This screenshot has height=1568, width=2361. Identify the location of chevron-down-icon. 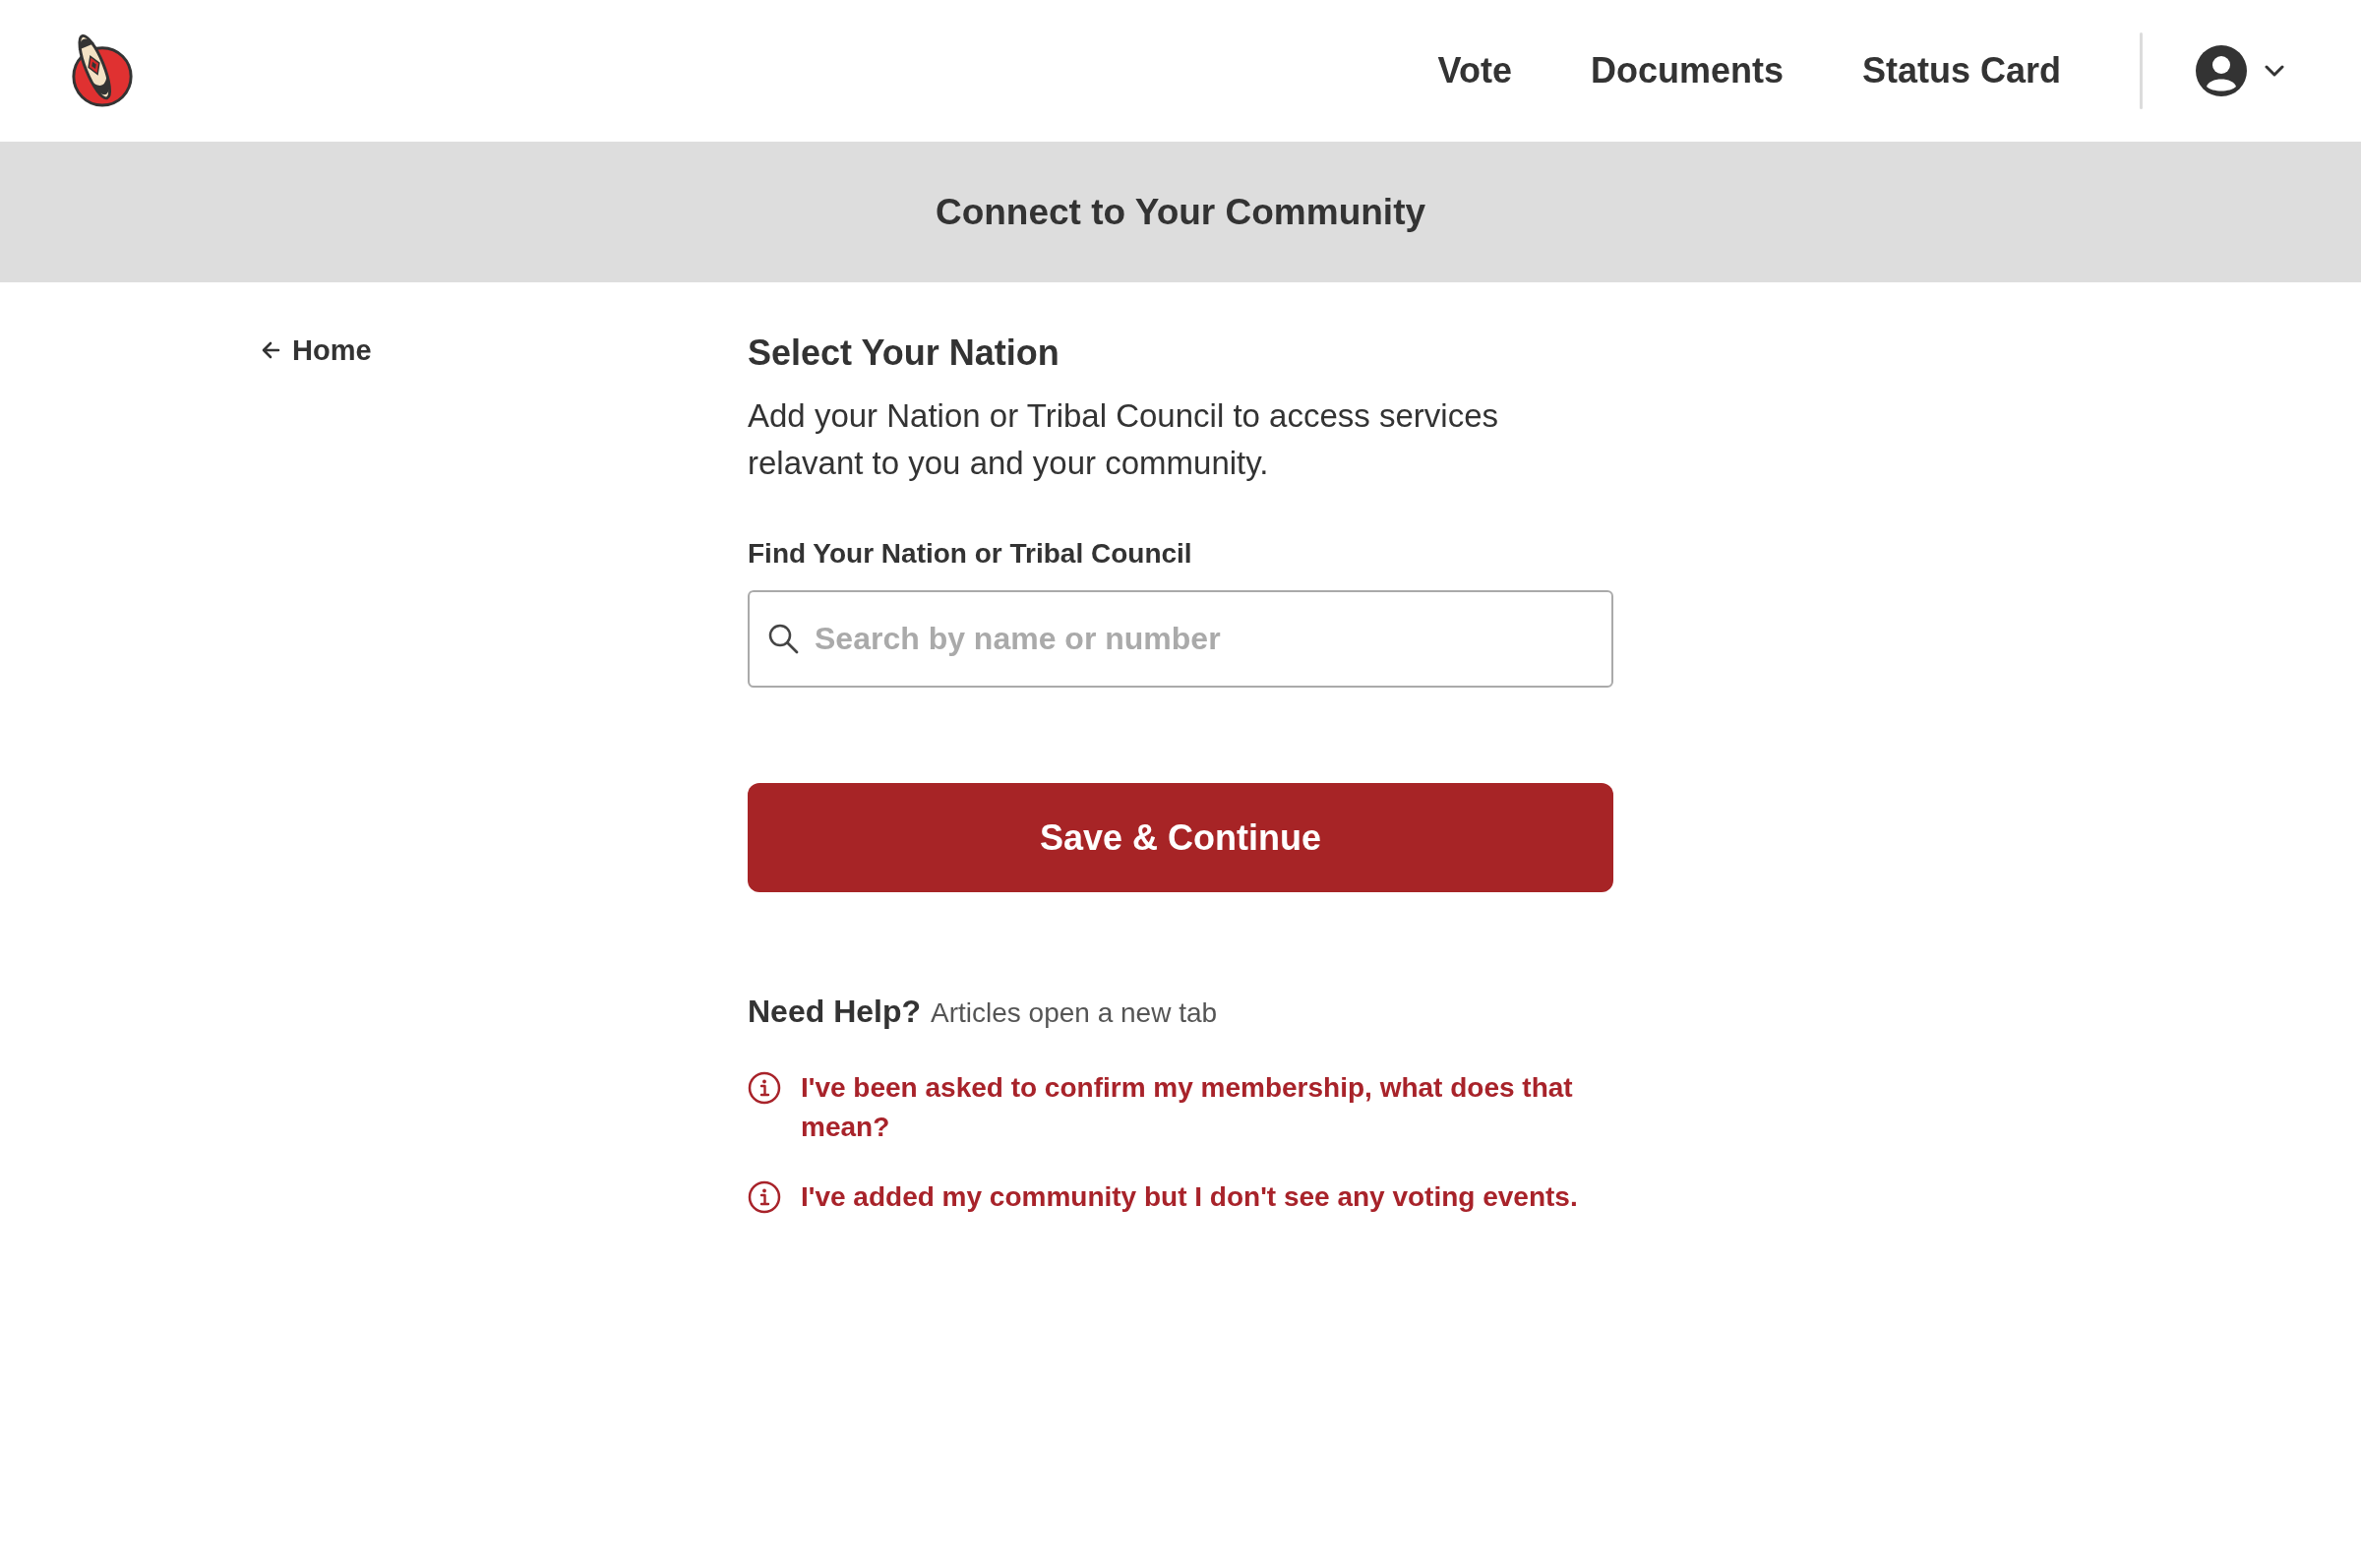
(2274, 71).